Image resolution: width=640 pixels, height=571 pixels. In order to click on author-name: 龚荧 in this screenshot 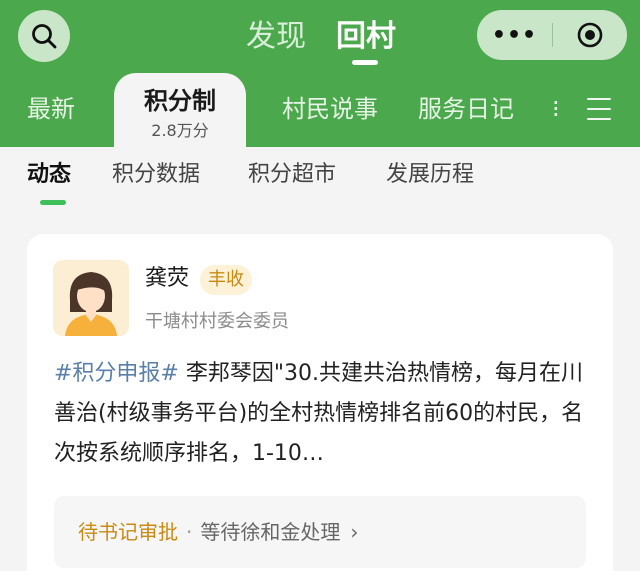, I will do `click(167, 279)`.